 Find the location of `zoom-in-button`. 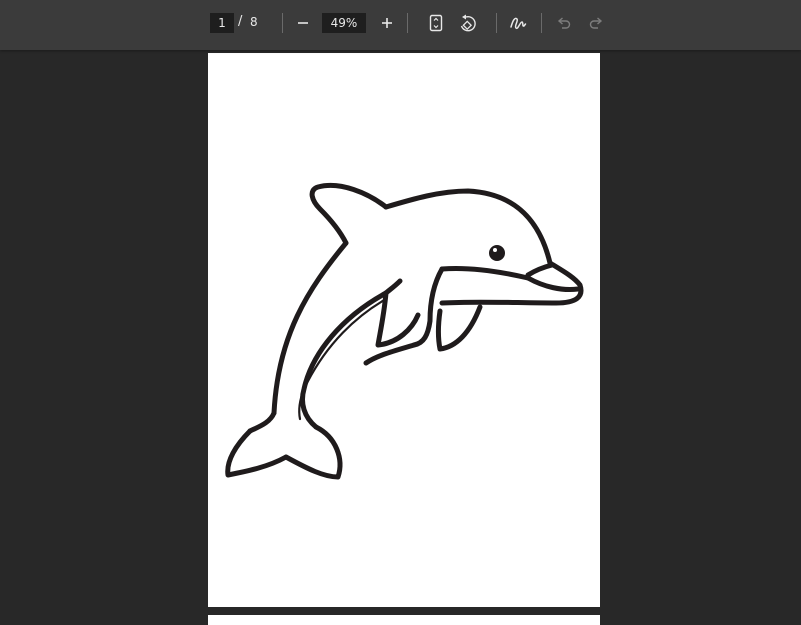

zoom-in-button is located at coordinates (387, 23).